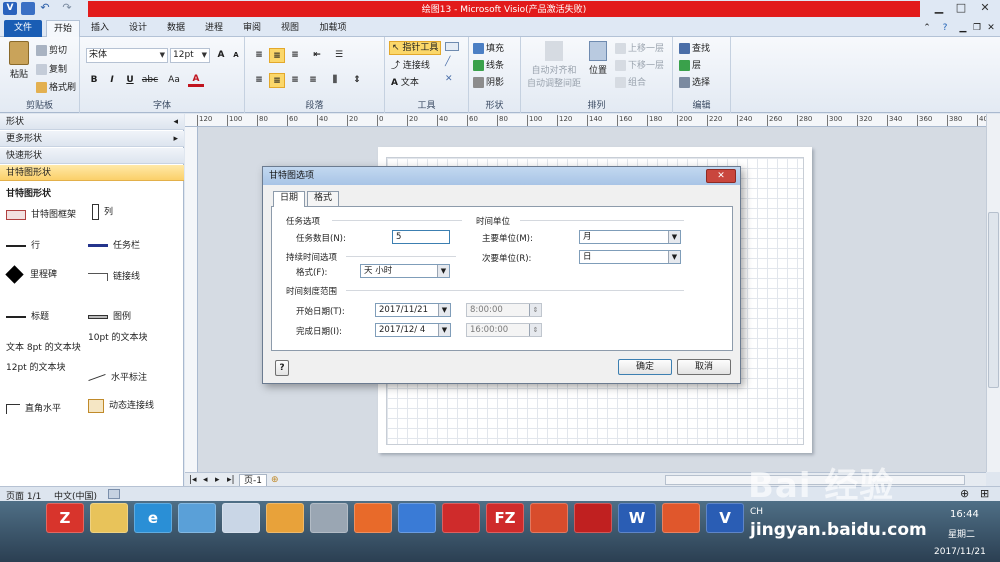 Image resolution: width=1000 pixels, height=562 pixels. Describe the element at coordinates (413, 310) in the screenshot. I see `start-date-picker: 2017/11/21 ▼` at that location.